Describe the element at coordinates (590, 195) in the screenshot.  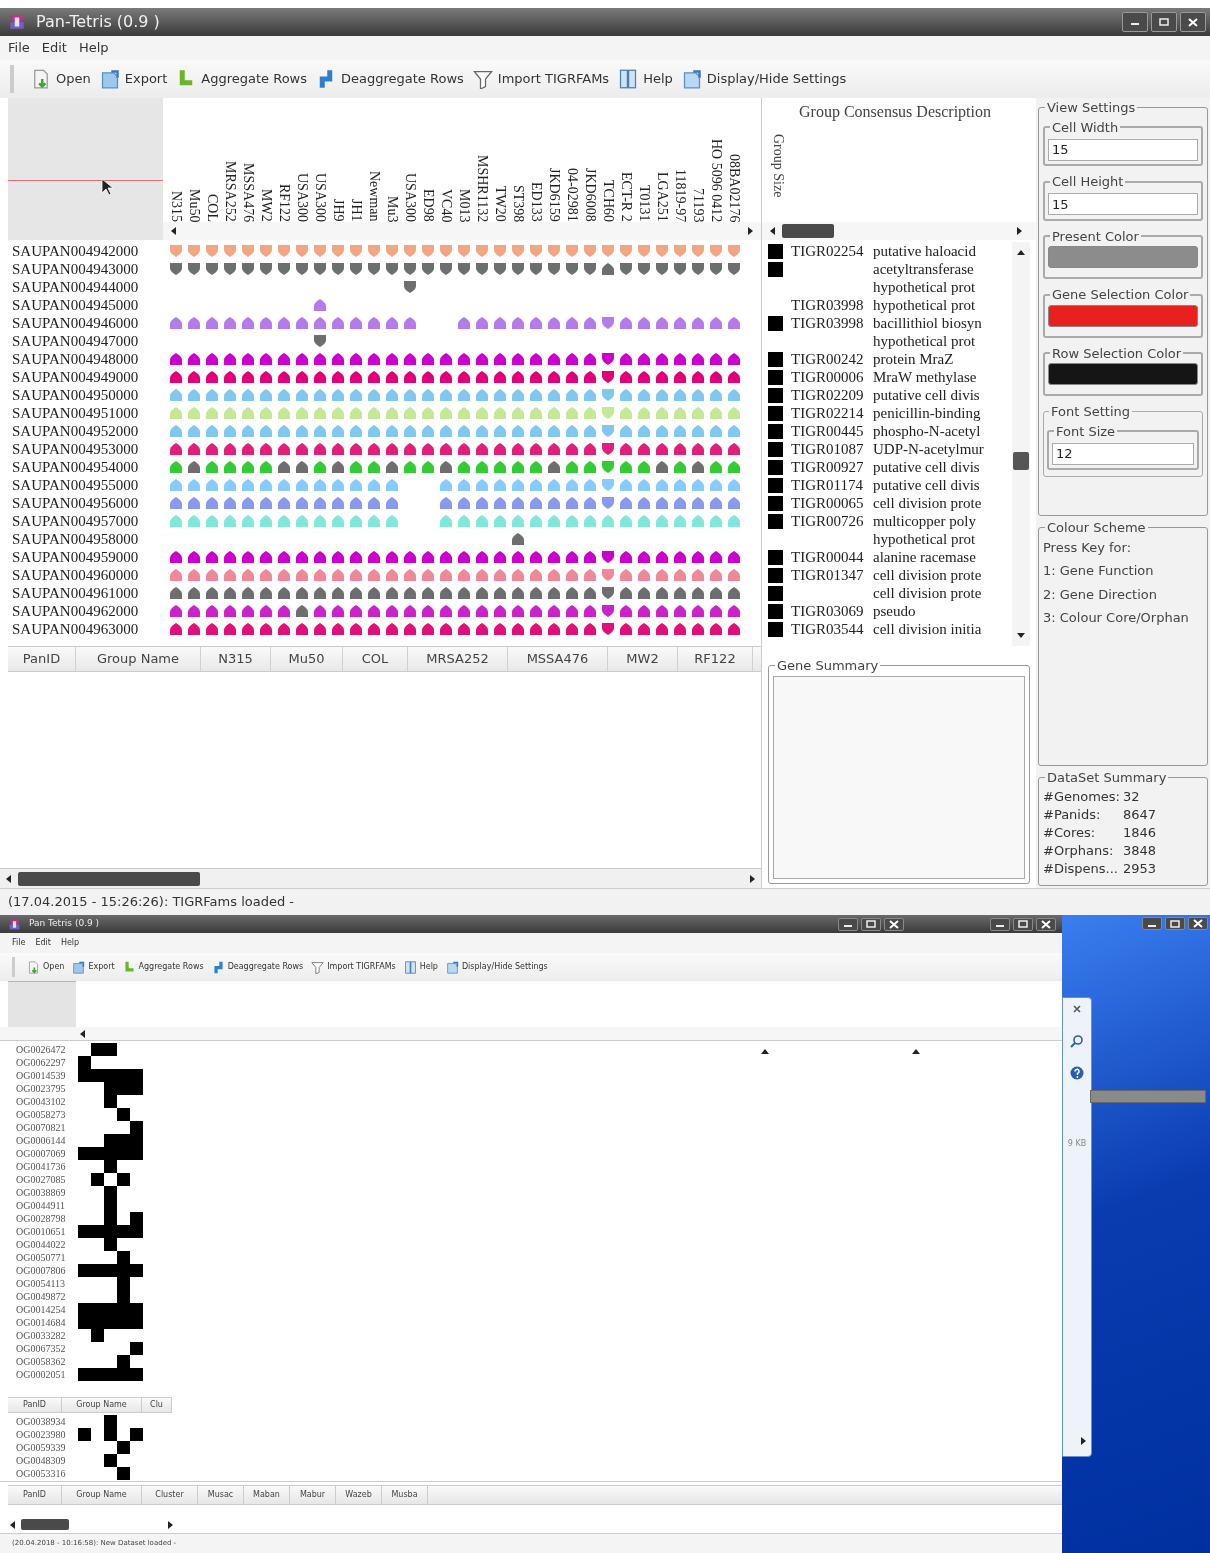
I see `genome-column-header: JKD6008` at that location.